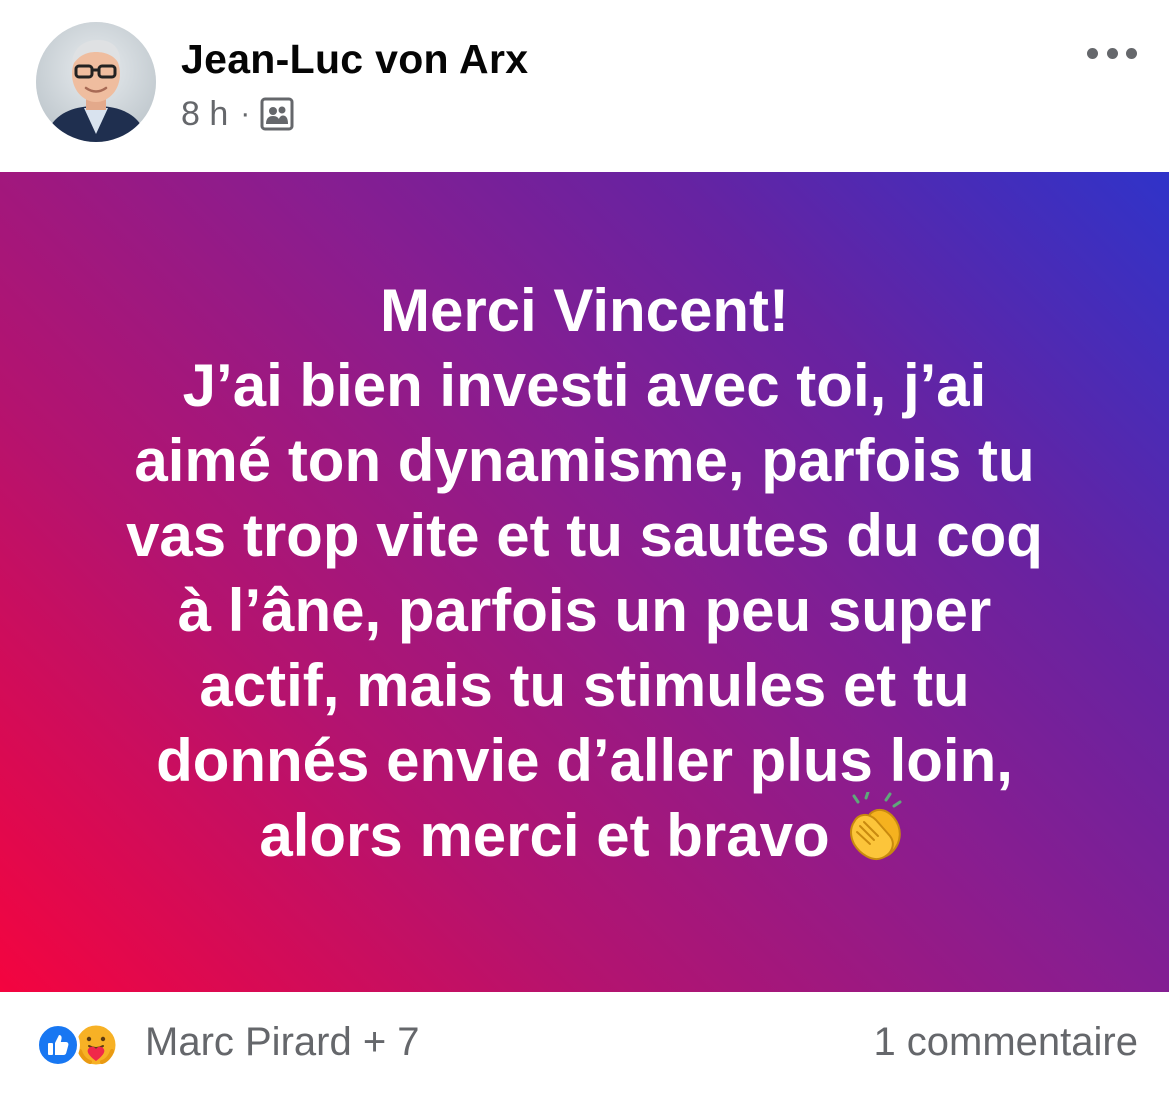 This screenshot has height=1096, width=1169. Describe the element at coordinates (58, 1045) in the screenshot. I see `like-reaction-icon` at that location.